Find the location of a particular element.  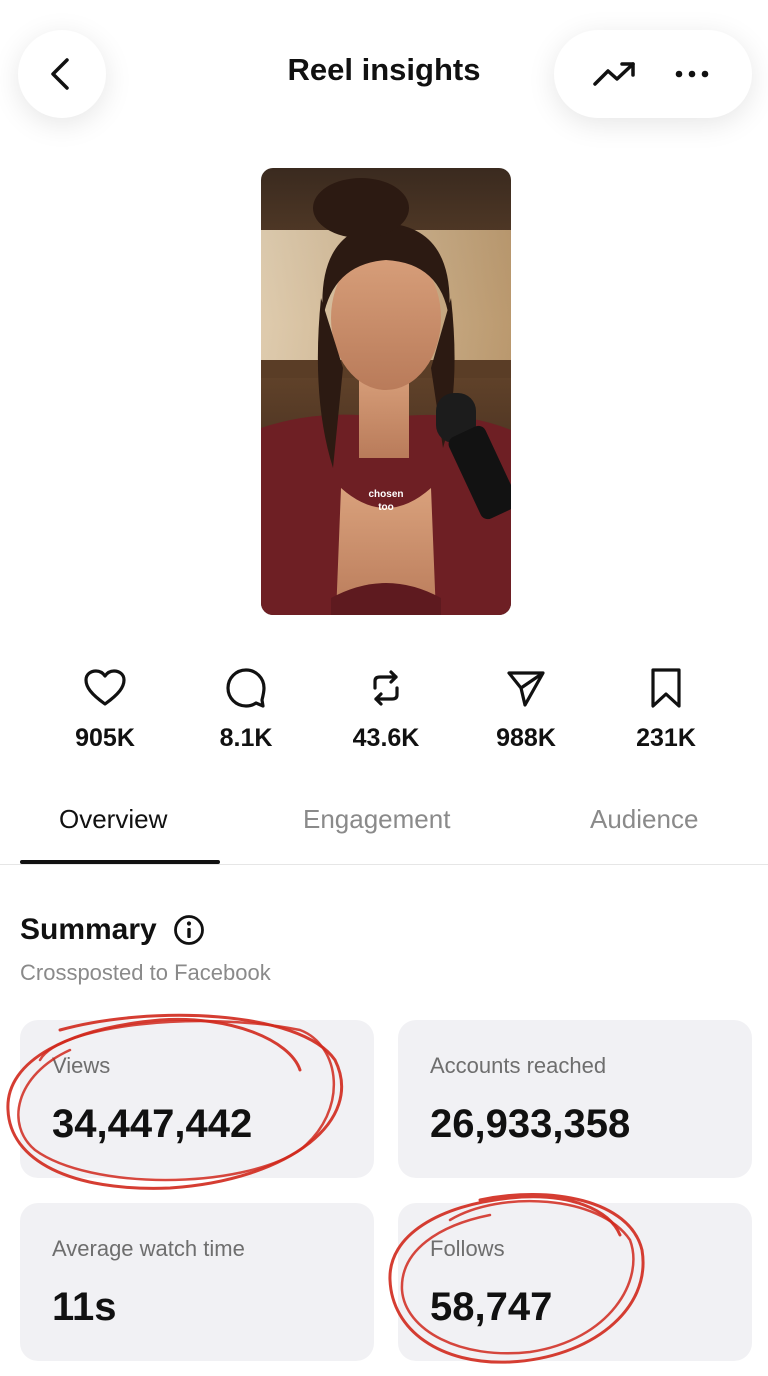

summary-title: Summary is located at coordinates (88, 929).